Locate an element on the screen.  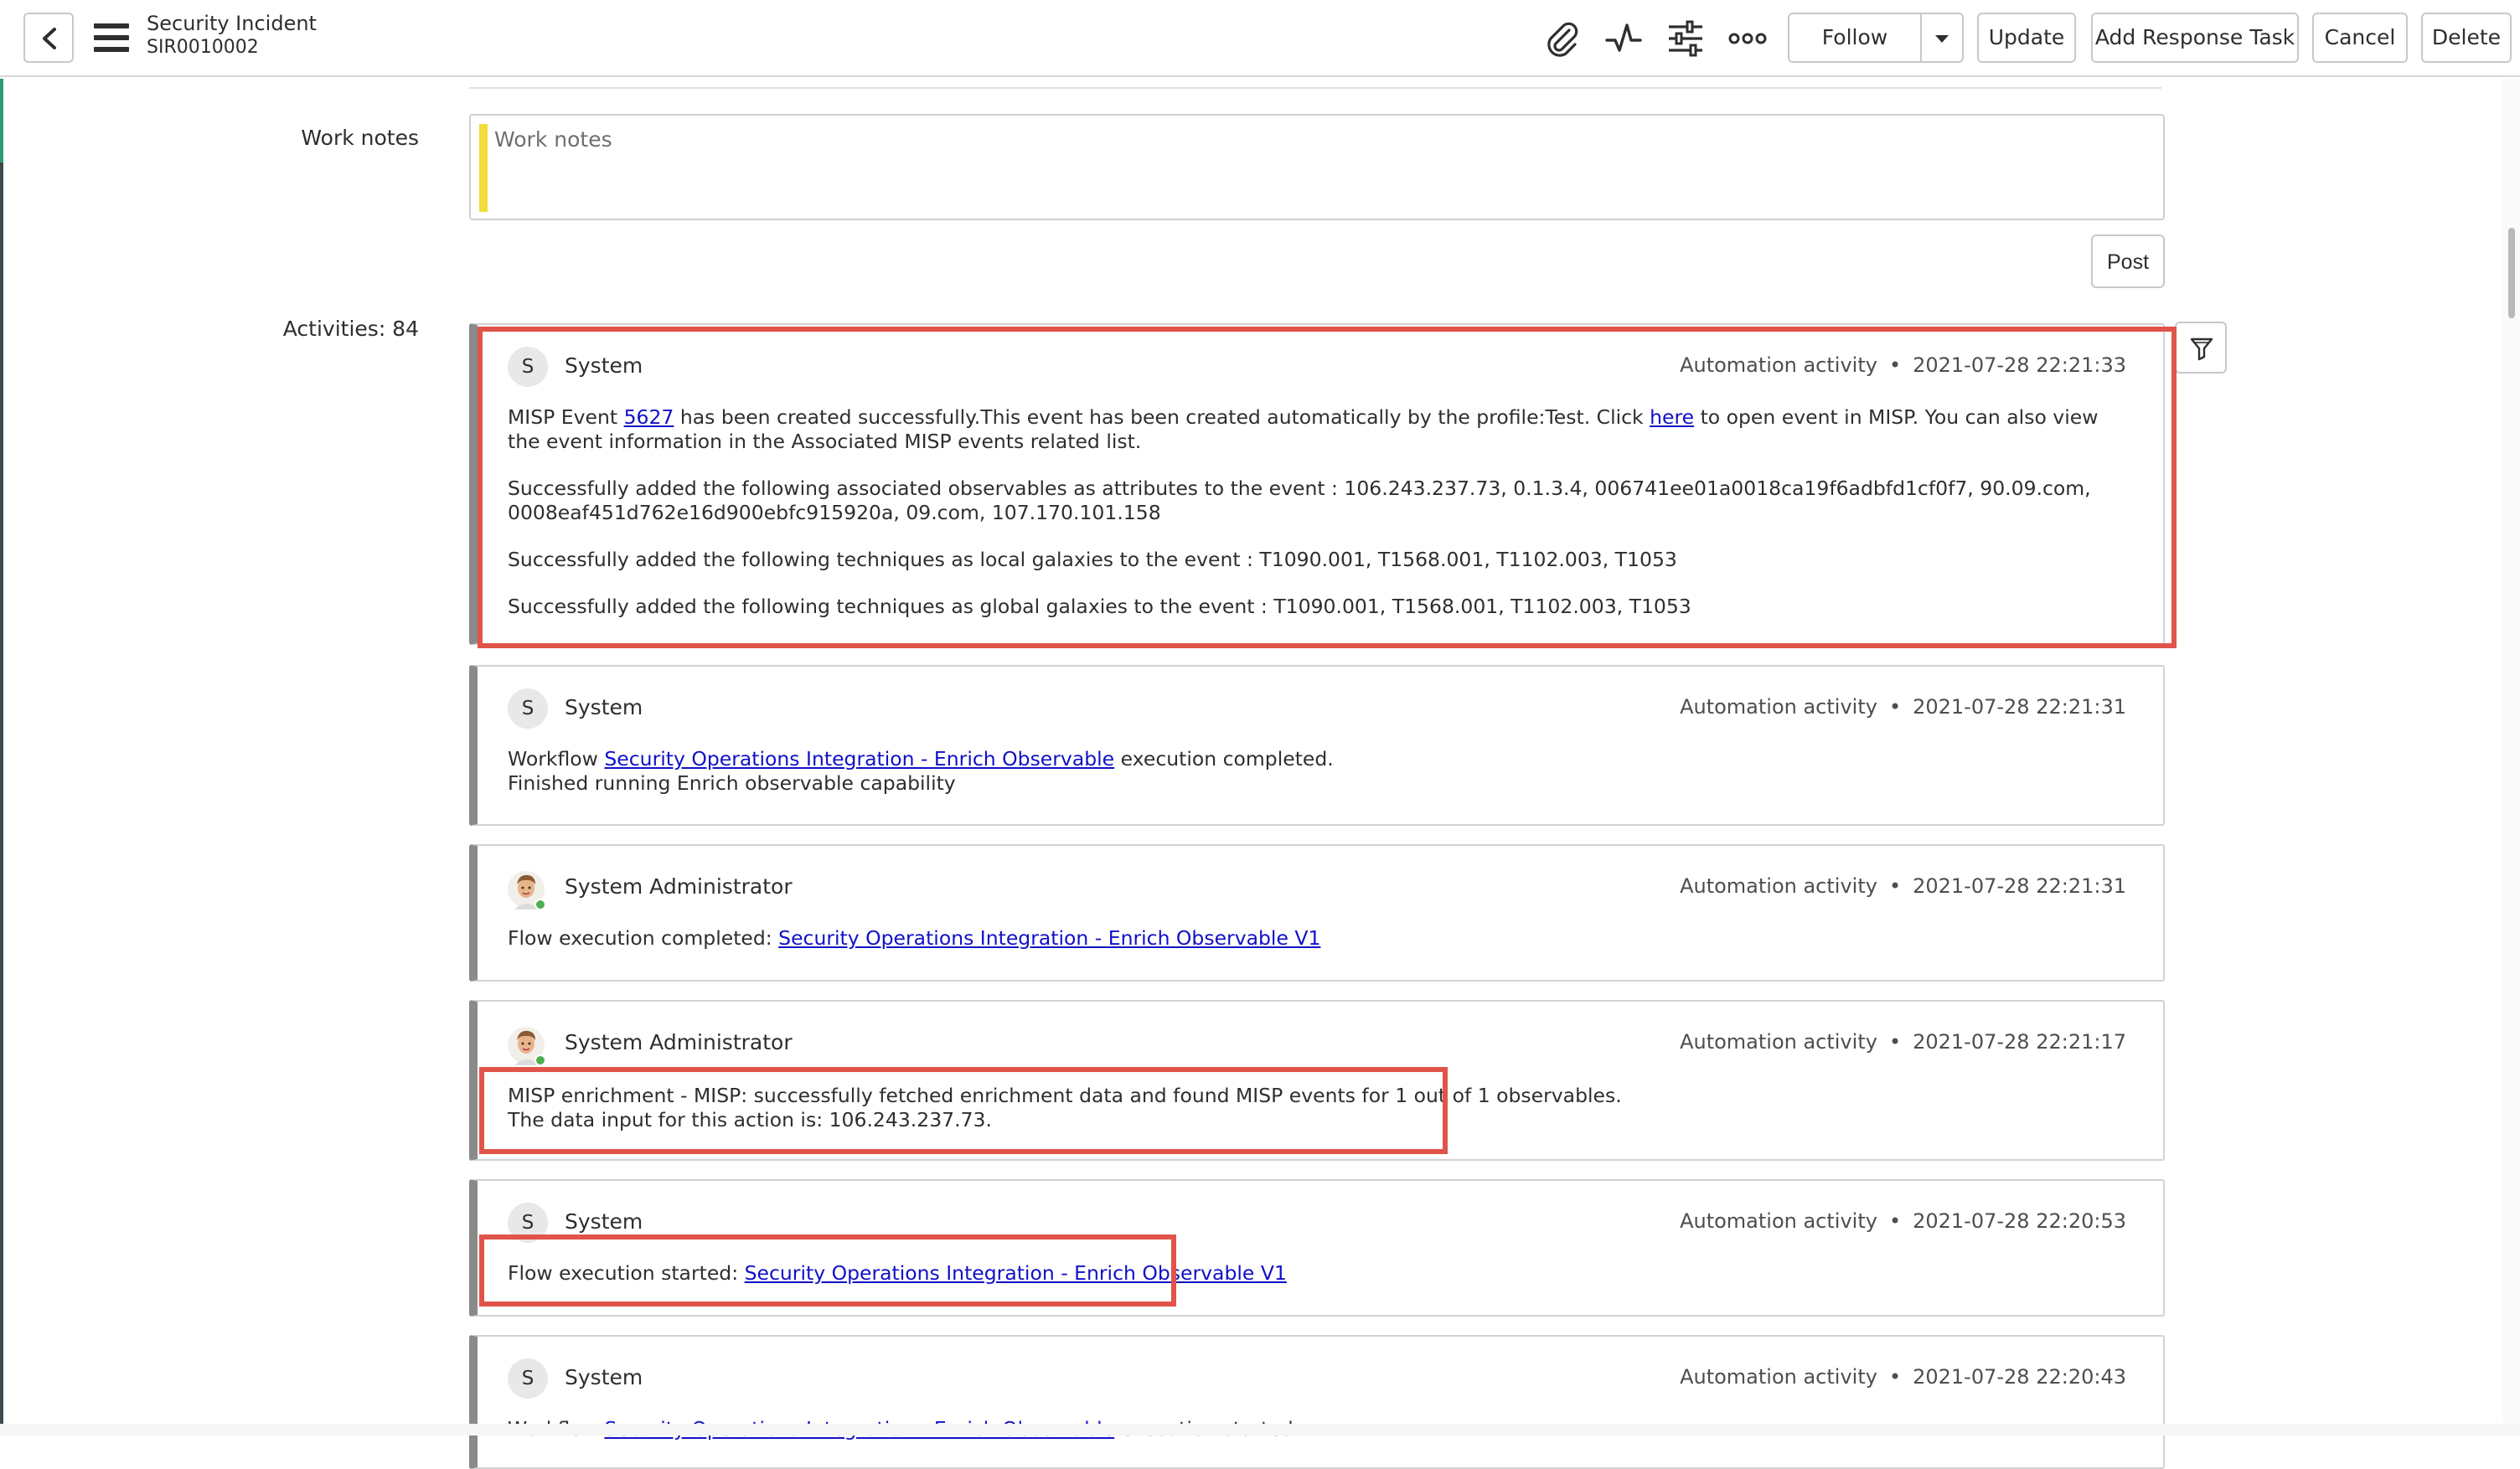
activity-timestamp: 2021-07-28 22:20:43 is located at coordinates (2019, 1377).